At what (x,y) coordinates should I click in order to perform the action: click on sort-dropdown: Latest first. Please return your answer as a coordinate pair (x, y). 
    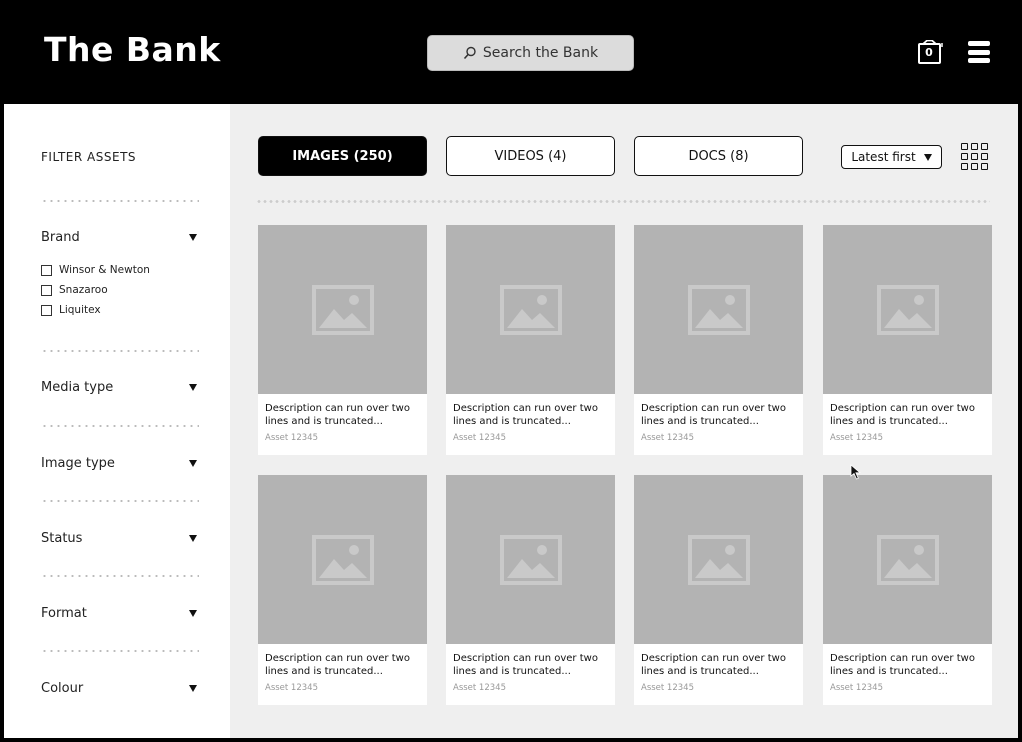
    Looking at the image, I should click on (891, 157).